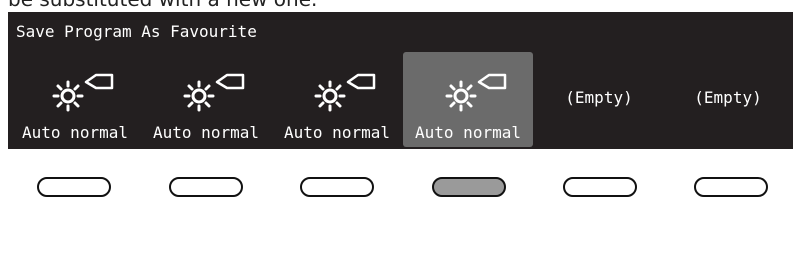 The height and width of the screenshot is (265, 795). Describe the element at coordinates (469, 187) in the screenshot. I see `soft-key-4-active` at that location.